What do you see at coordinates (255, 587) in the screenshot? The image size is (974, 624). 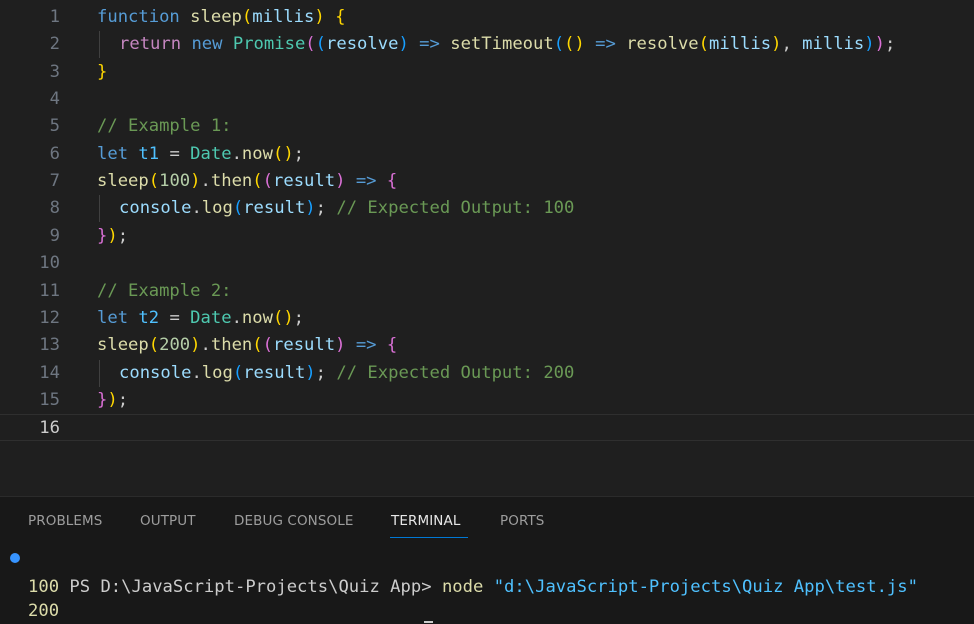 I see `terminal-prompt: PS D:\JavaScript-Projects\Quiz App>` at bounding box center [255, 587].